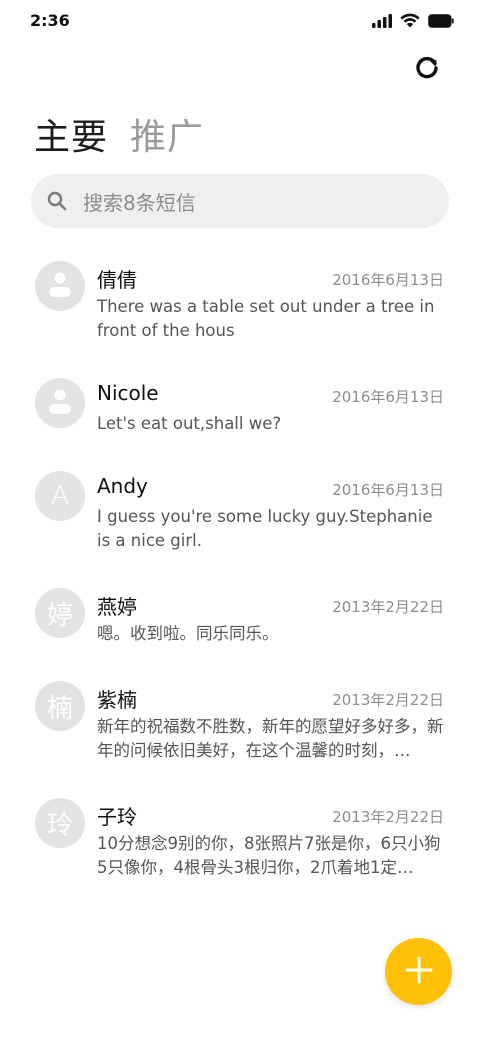  I want to click on message-preview: Let's eat out,shall we?, so click(189, 423).